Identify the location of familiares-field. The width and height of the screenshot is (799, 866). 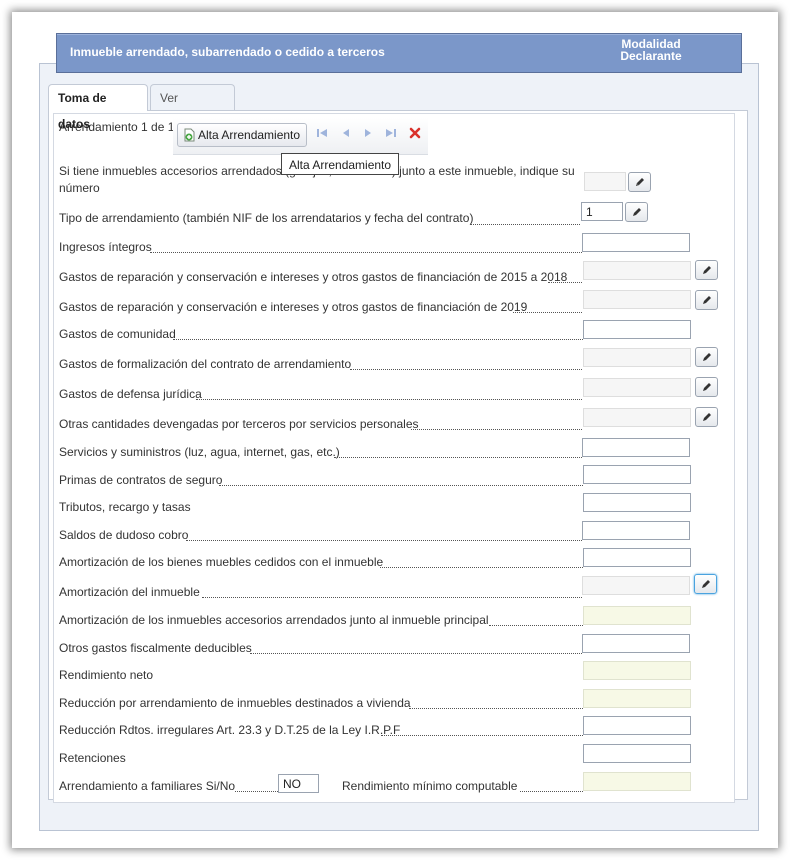
(298, 783).